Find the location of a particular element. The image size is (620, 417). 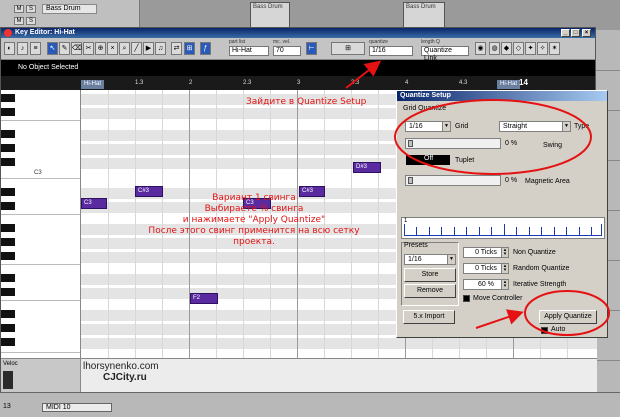

length-q-select: Quantize Link is located at coordinates (445, 54).